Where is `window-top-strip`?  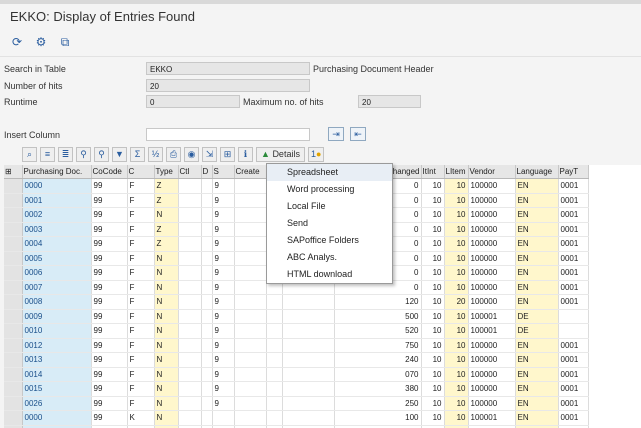 window-top-strip is located at coordinates (320, 2).